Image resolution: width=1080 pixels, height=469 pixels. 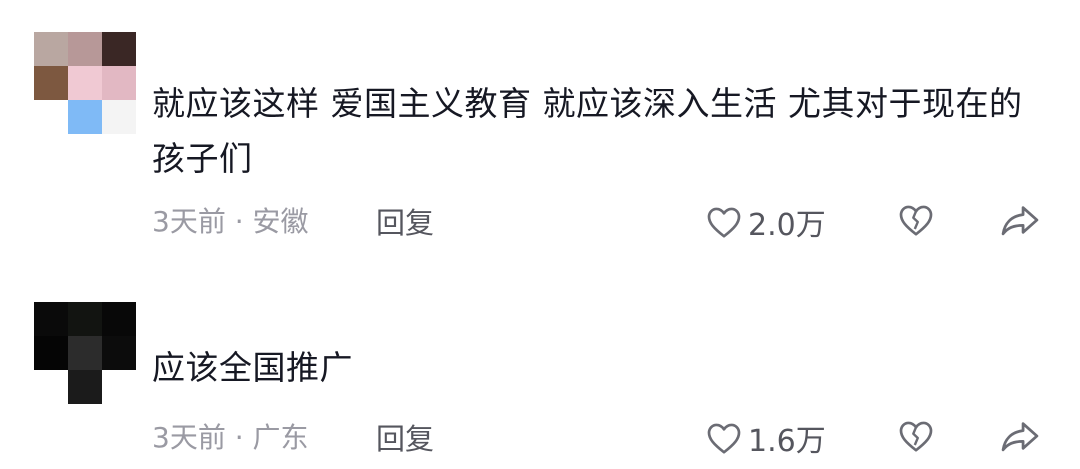 I want to click on comment-meta: 3天前 · 广东, so click(x=230, y=437).